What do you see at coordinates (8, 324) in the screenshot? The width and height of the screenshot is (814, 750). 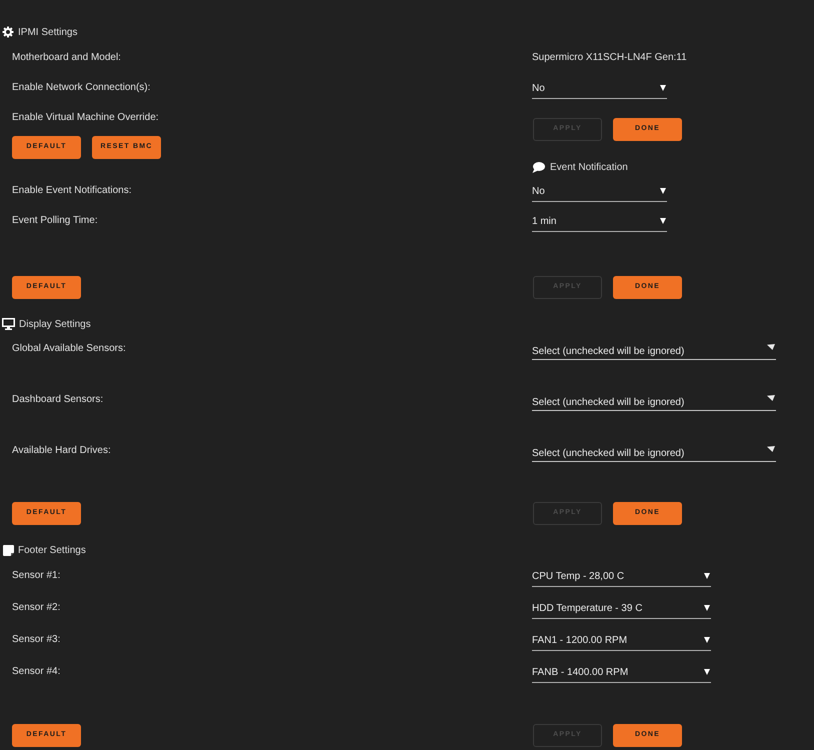 I see `monitor-icon` at bounding box center [8, 324].